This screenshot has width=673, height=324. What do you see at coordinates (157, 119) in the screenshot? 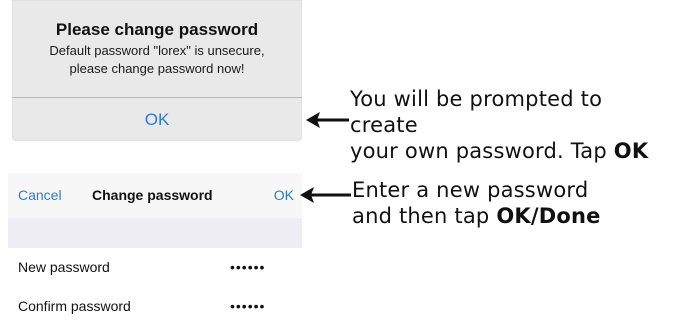
I see `alert-ok-button: OK` at bounding box center [157, 119].